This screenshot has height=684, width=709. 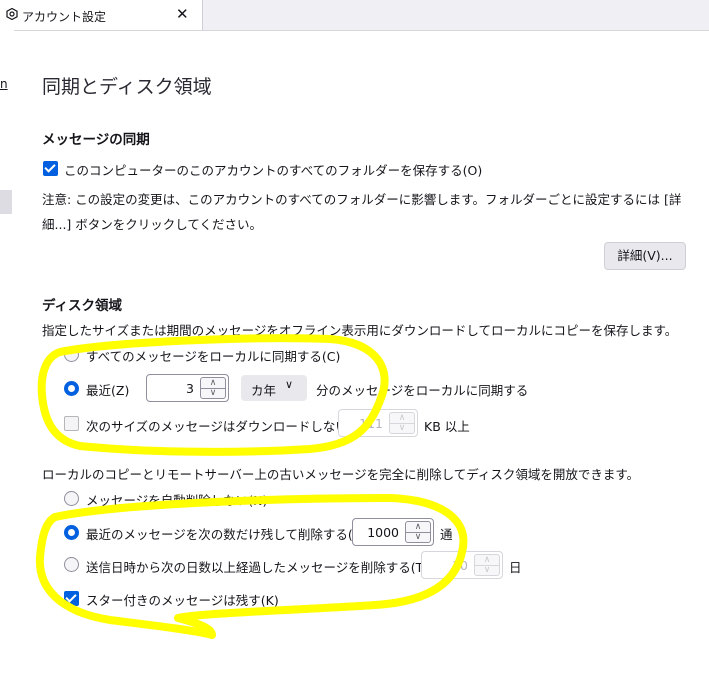 I want to click on page-title: 同期とディスク領域, so click(x=127, y=87).